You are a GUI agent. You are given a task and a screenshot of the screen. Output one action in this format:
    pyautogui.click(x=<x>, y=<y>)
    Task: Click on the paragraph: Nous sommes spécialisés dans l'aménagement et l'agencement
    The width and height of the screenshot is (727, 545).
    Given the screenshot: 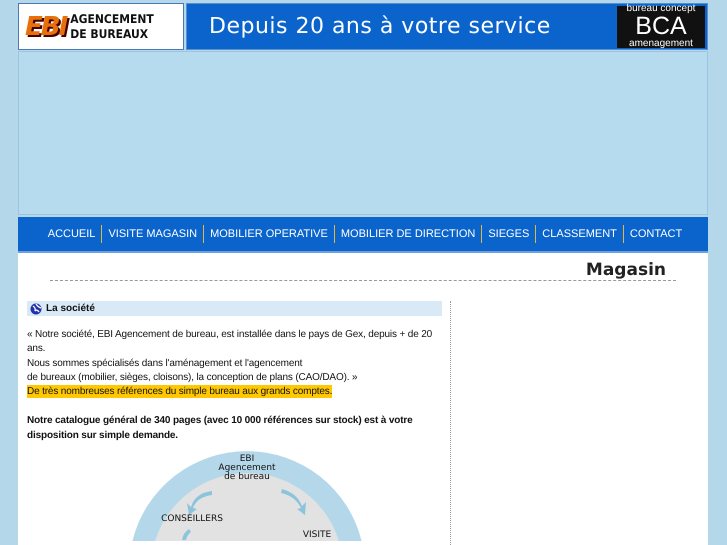 What is the action you would take?
    pyautogui.click(x=164, y=363)
    